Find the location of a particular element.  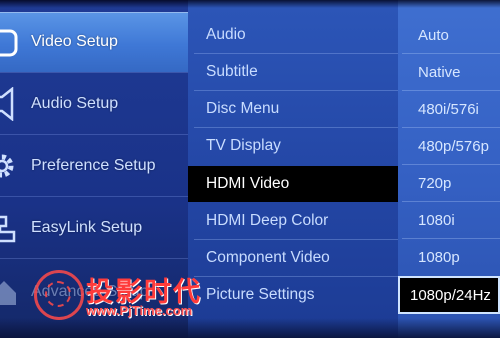

menu-item-label: EasyLink Setup is located at coordinates (87, 227).